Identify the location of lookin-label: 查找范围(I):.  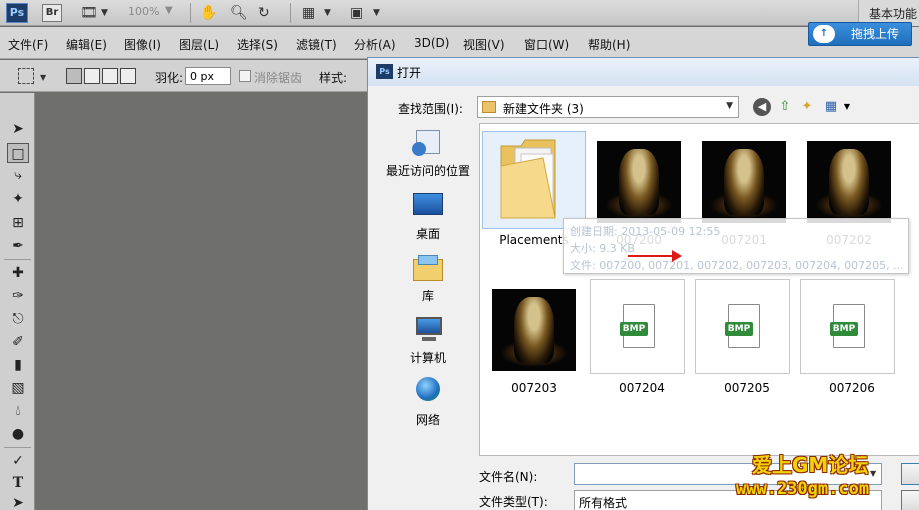
(430, 109).